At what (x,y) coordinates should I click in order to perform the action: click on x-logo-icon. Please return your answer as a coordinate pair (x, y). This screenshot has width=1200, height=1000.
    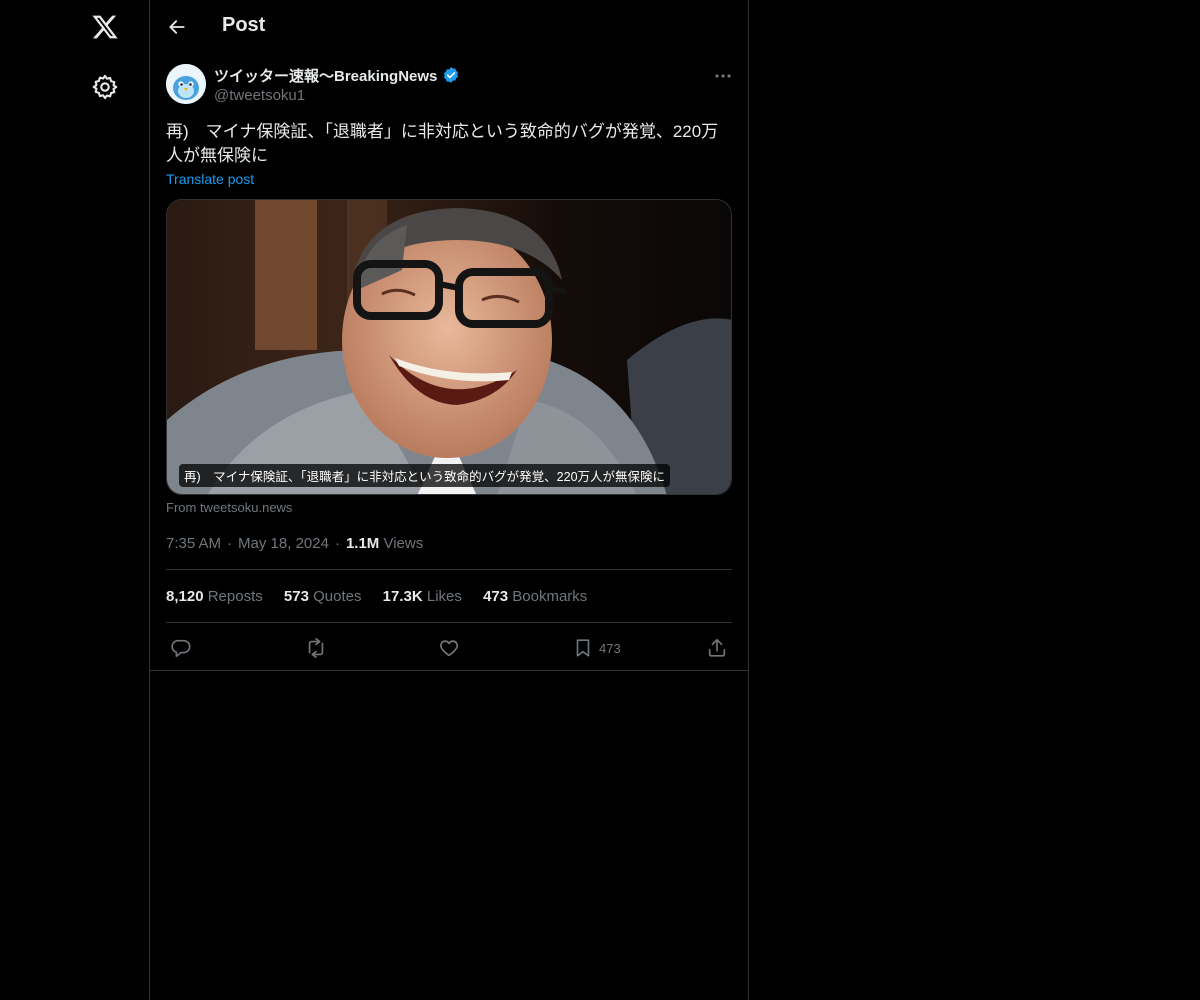
    Looking at the image, I should click on (105, 27).